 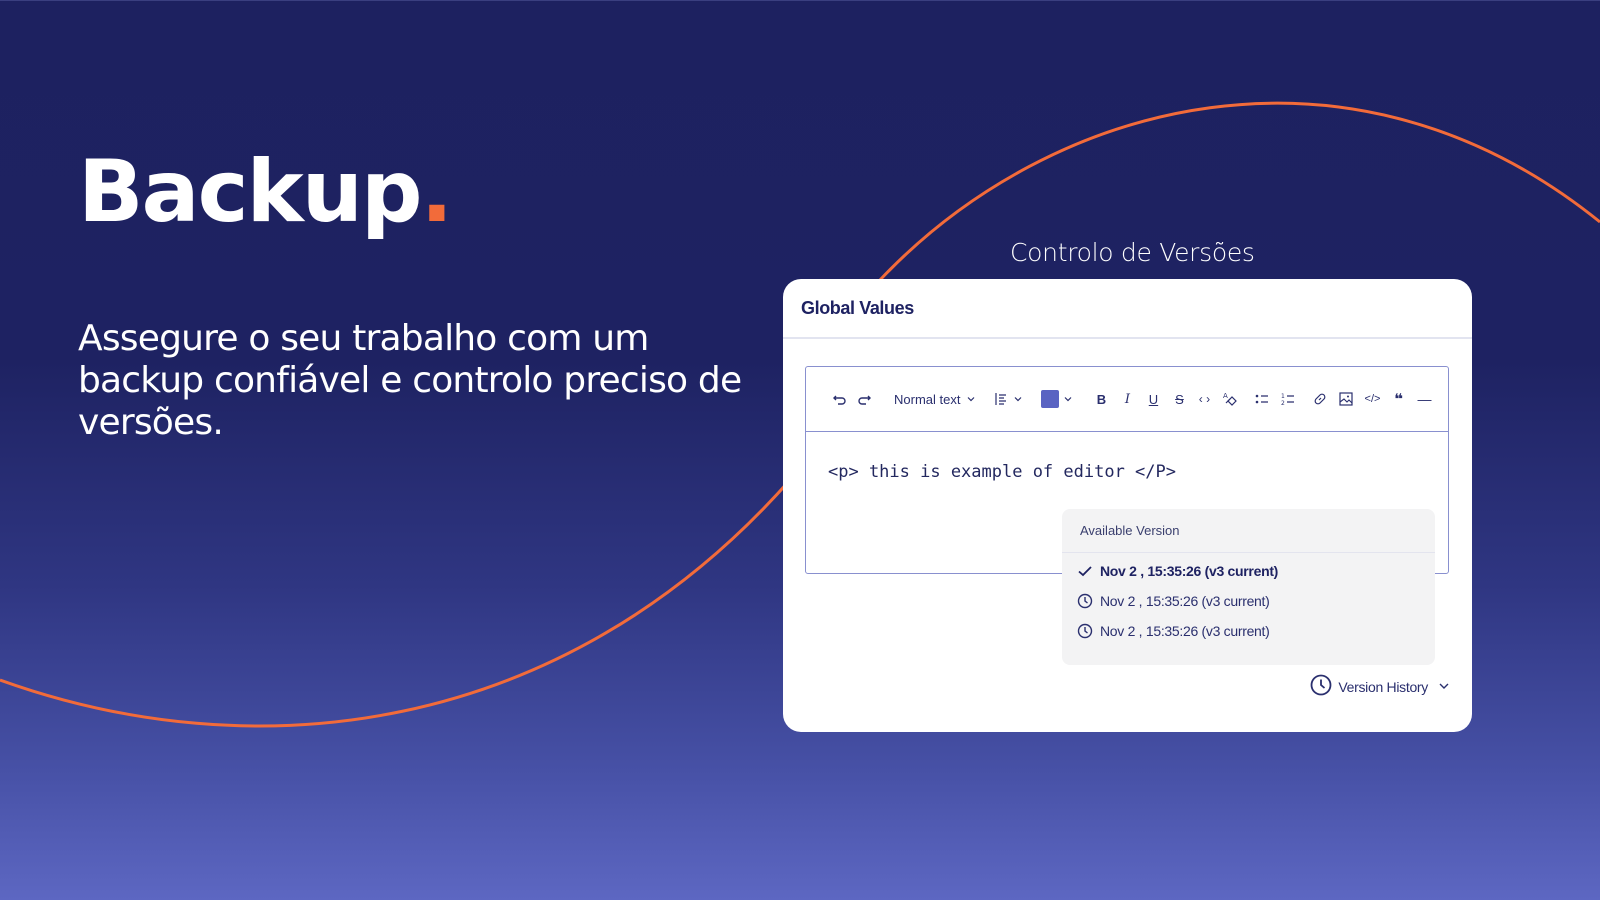 What do you see at coordinates (1127, 472) in the screenshot?
I see `editor-content: <p> this is example of editor </P>` at bounding box center [1127, 472].